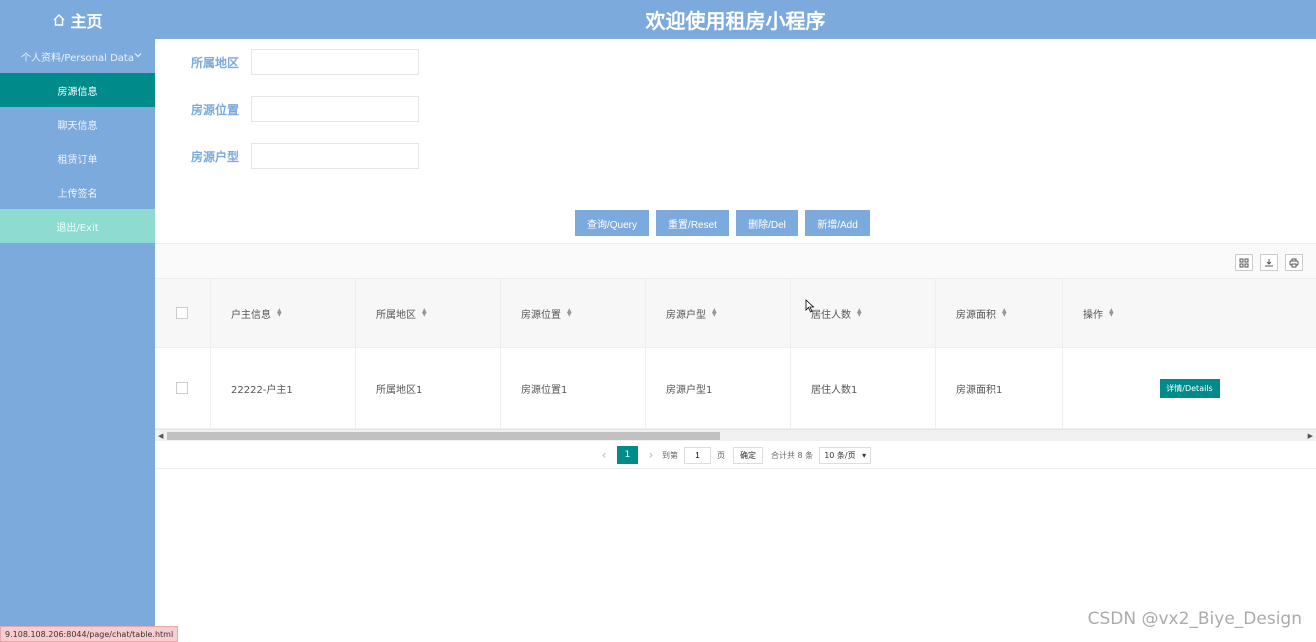 This screenshot has width=1316, height=642. What do you see at coordinates (735, 435) in the screenshot?
I see `horizontal-scrollbar: ◀ ▶` at bounding box center [735, 435].